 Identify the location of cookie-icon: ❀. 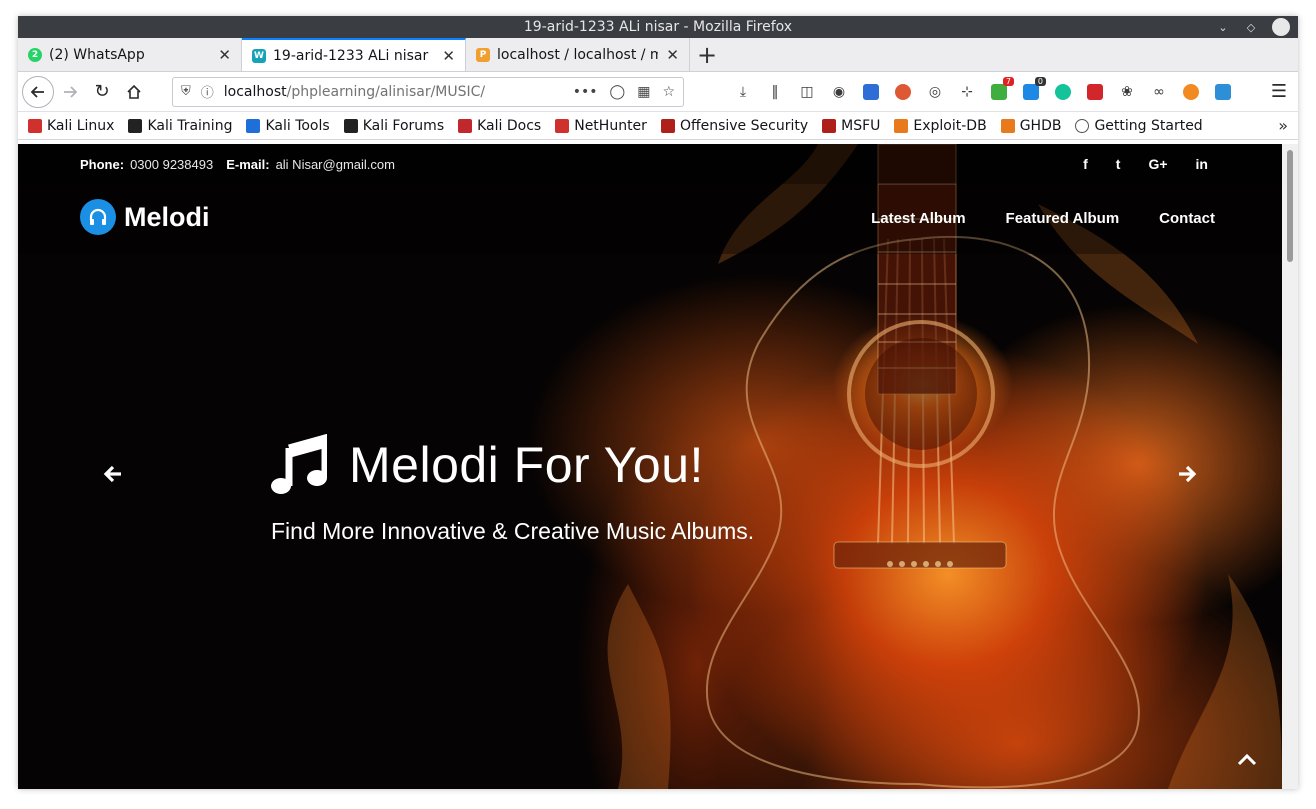
(1127, 92).